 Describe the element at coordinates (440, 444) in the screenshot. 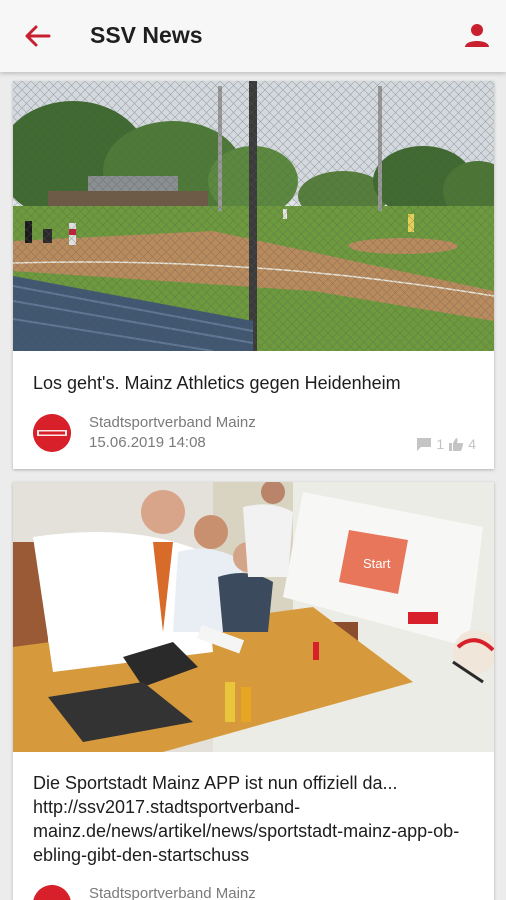

I see `comment-count: 1` at that location.